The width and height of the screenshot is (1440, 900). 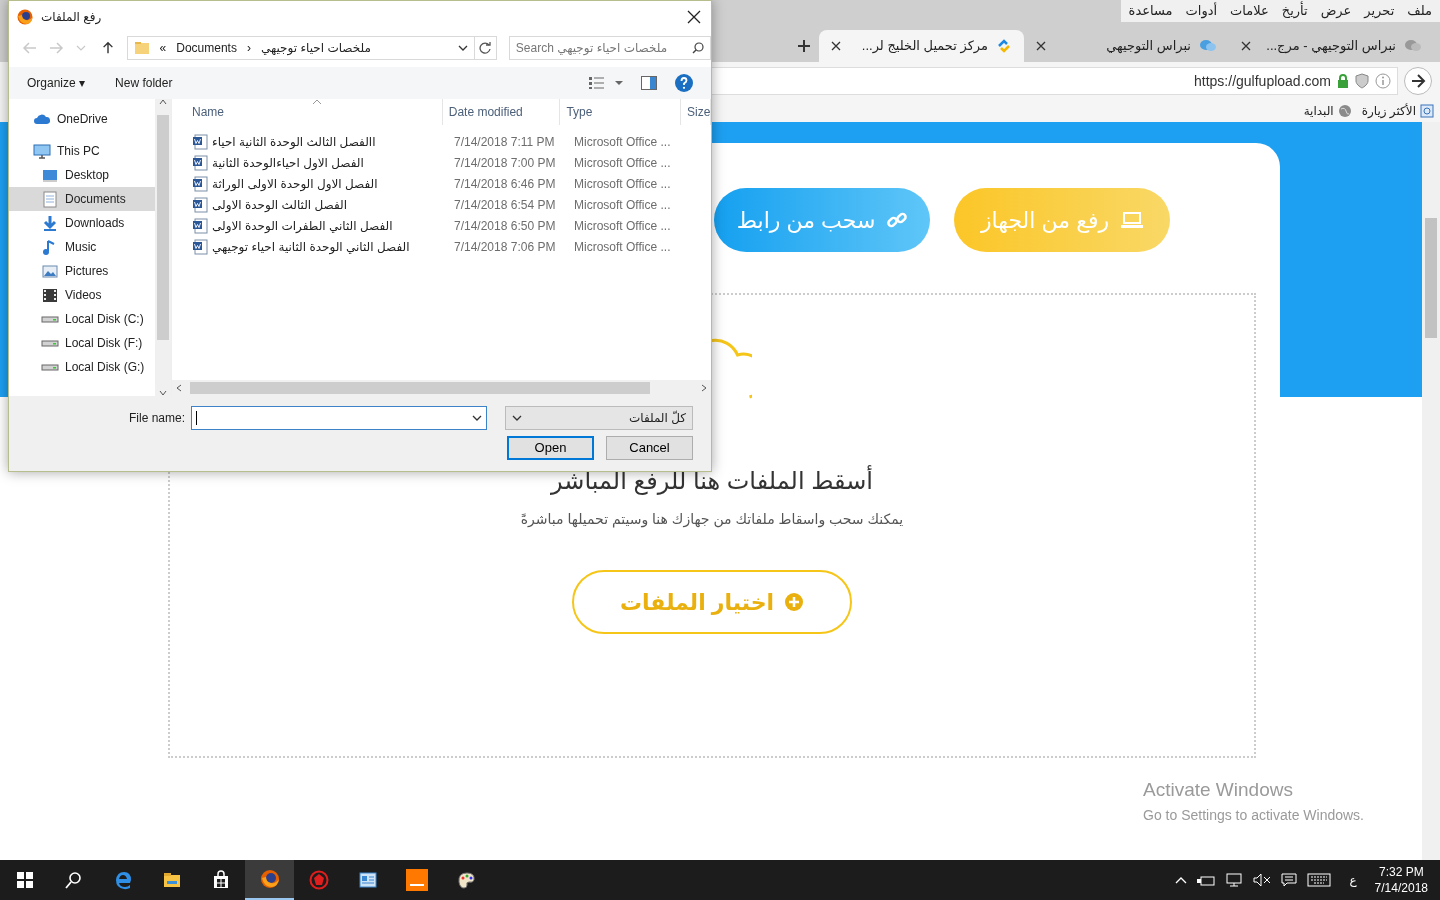 I want to click on file-name: الفصل الثاني الطفرات الوحدة الاولى, so click(x=302, y=226).